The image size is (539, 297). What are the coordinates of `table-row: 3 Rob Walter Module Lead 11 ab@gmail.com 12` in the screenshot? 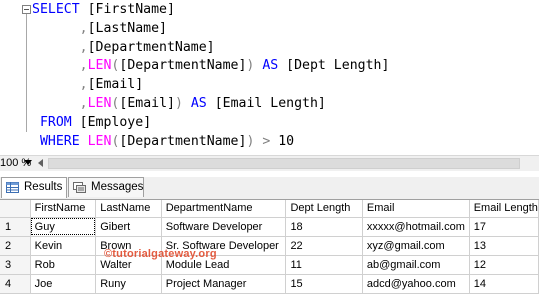 It's located at (269, 265).